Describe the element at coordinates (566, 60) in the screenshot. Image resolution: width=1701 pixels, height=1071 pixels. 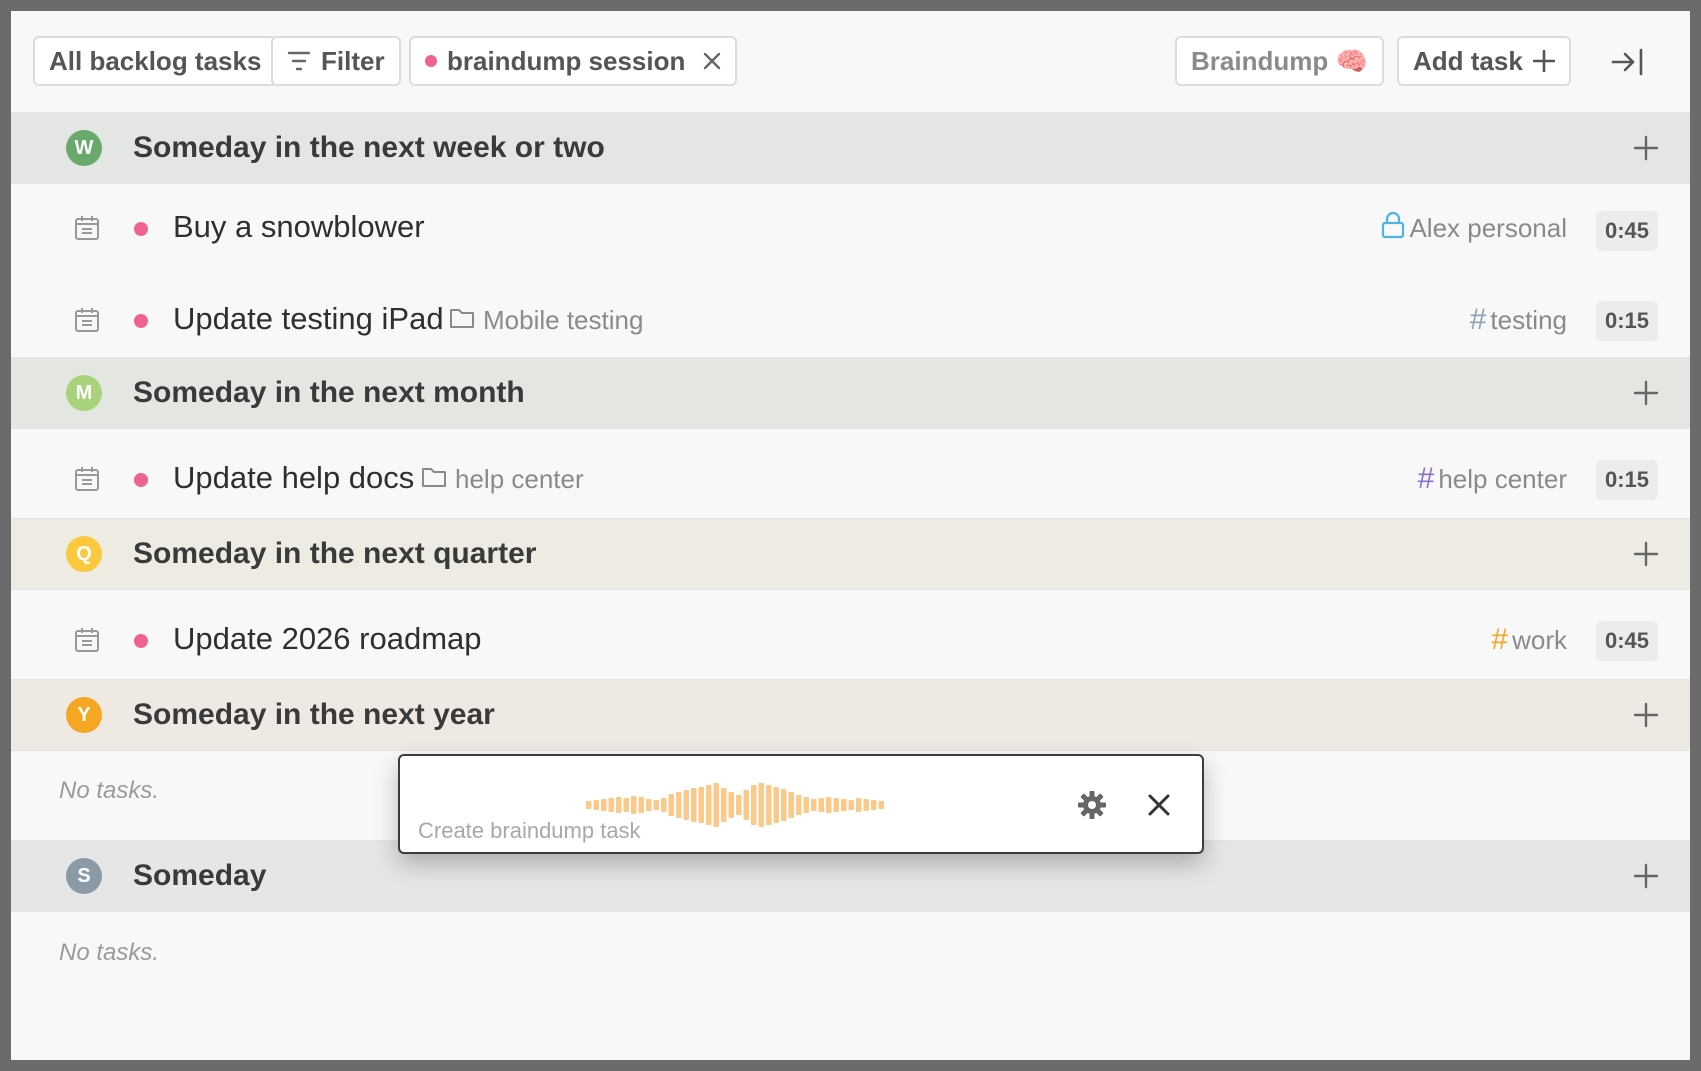
I see `session-chip-label: braindump session` at that location.